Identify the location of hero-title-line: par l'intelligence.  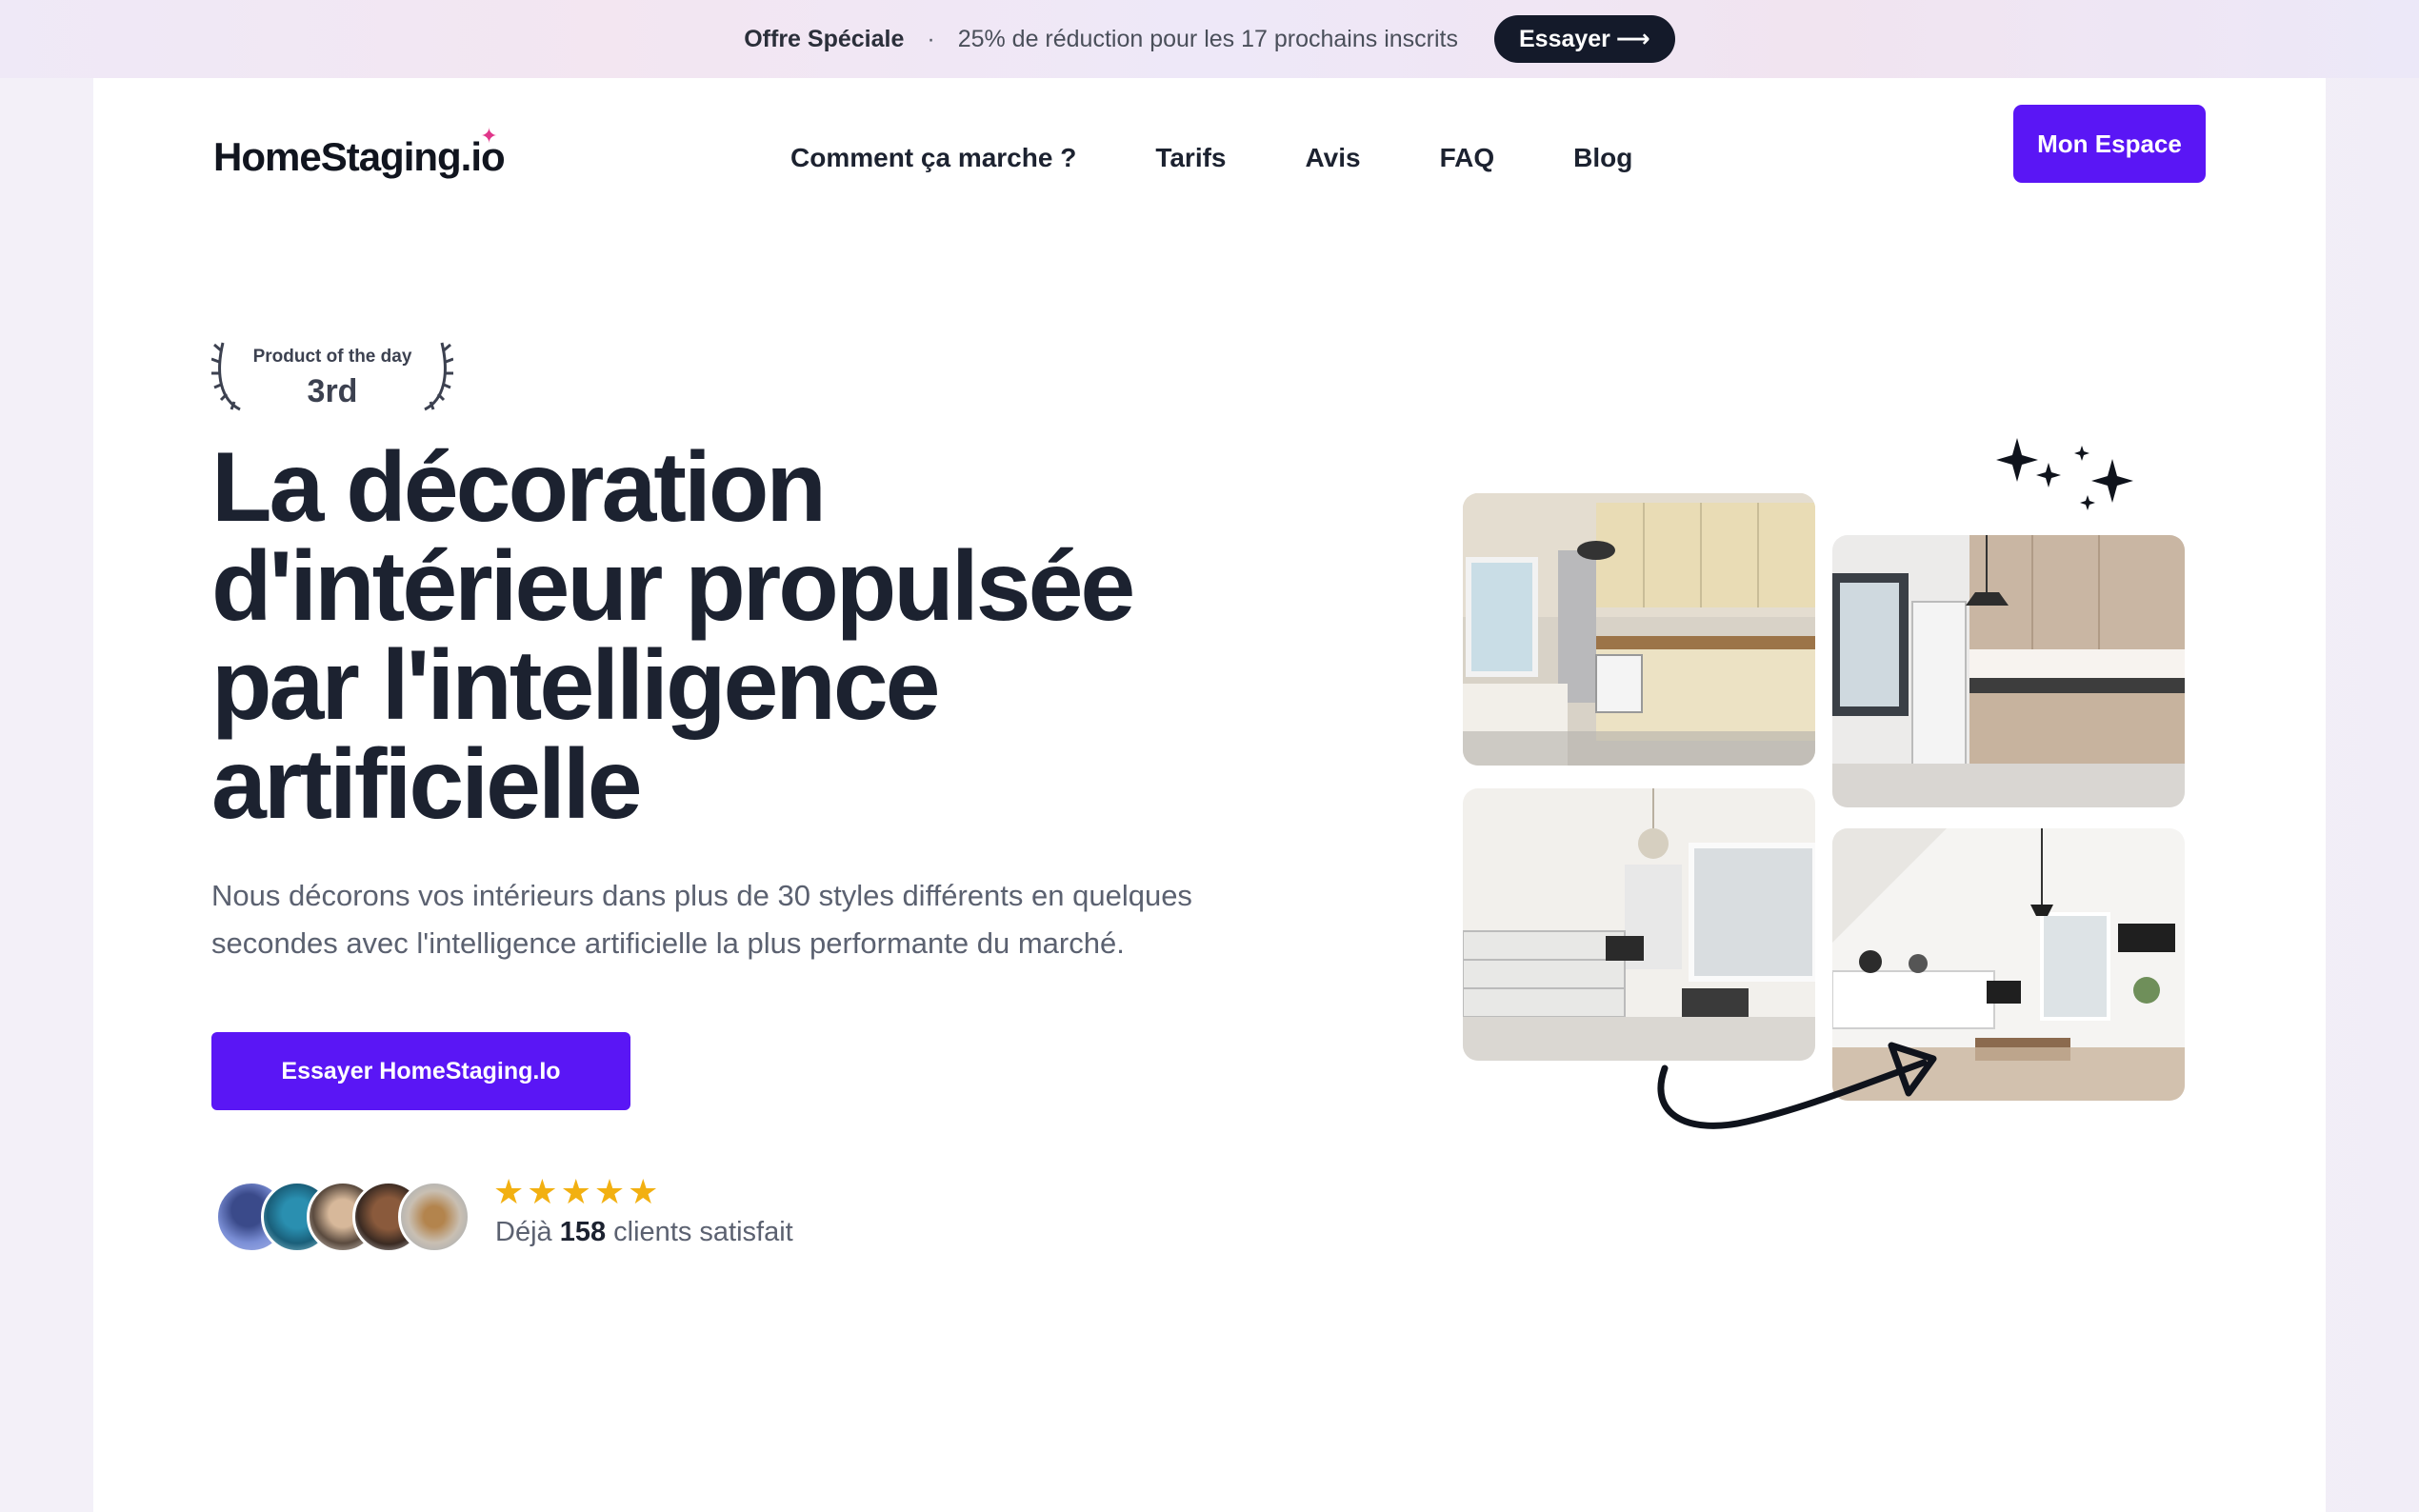
(576, 685).